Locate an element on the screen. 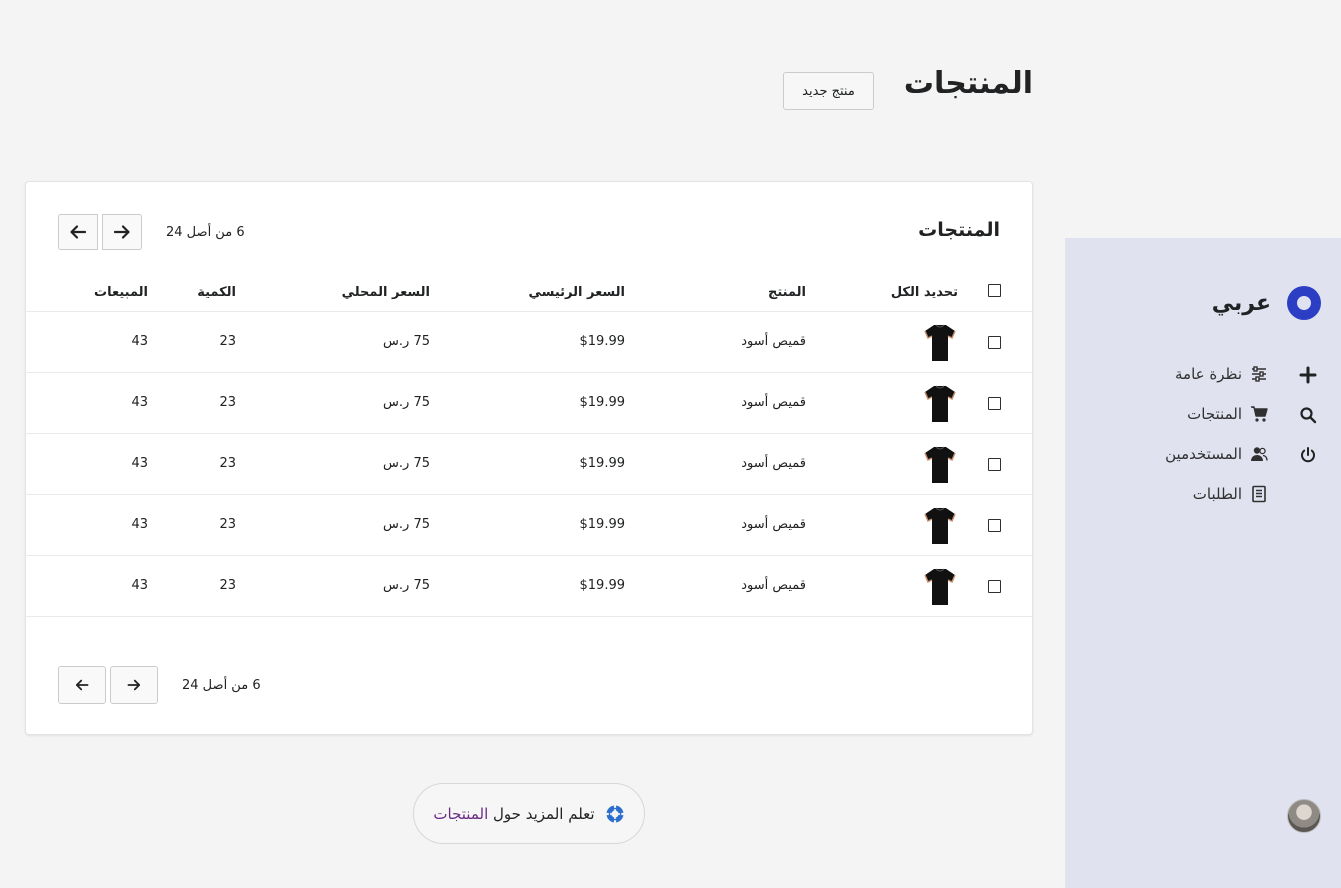 The height and width of the screenshot is (888, 1341). lifebuoy-icon is located at coordinates (615, 813).